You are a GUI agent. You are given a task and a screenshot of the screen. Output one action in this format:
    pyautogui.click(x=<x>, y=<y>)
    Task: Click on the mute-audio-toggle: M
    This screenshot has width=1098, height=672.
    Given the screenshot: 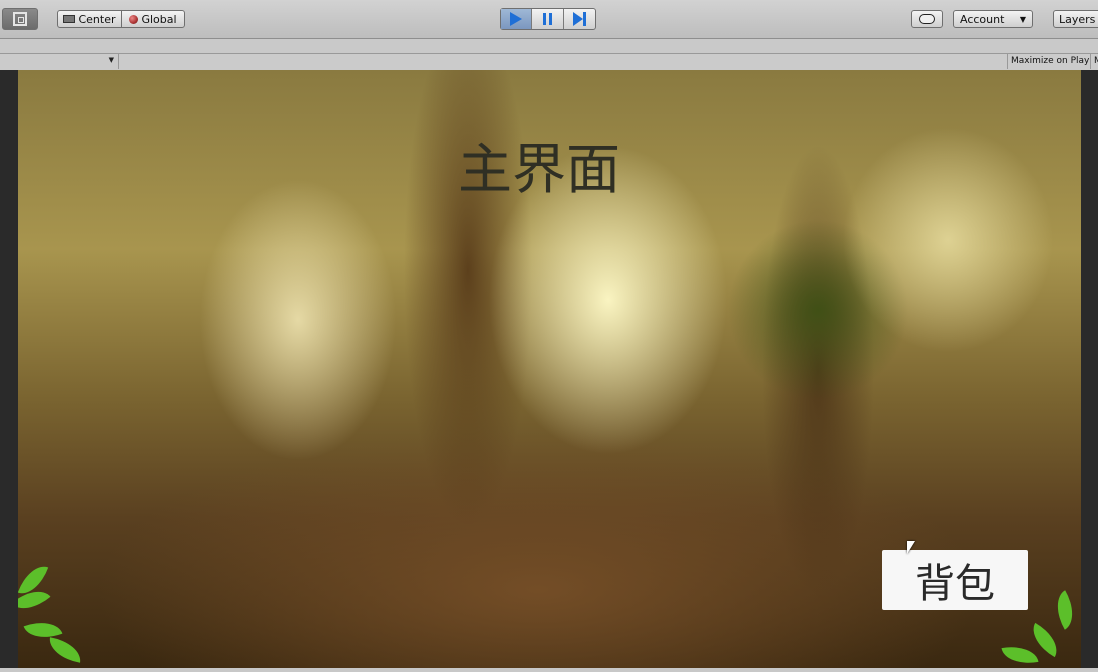 What is the action you would take?
    pyautogui.click(x=1094, y=61)
    